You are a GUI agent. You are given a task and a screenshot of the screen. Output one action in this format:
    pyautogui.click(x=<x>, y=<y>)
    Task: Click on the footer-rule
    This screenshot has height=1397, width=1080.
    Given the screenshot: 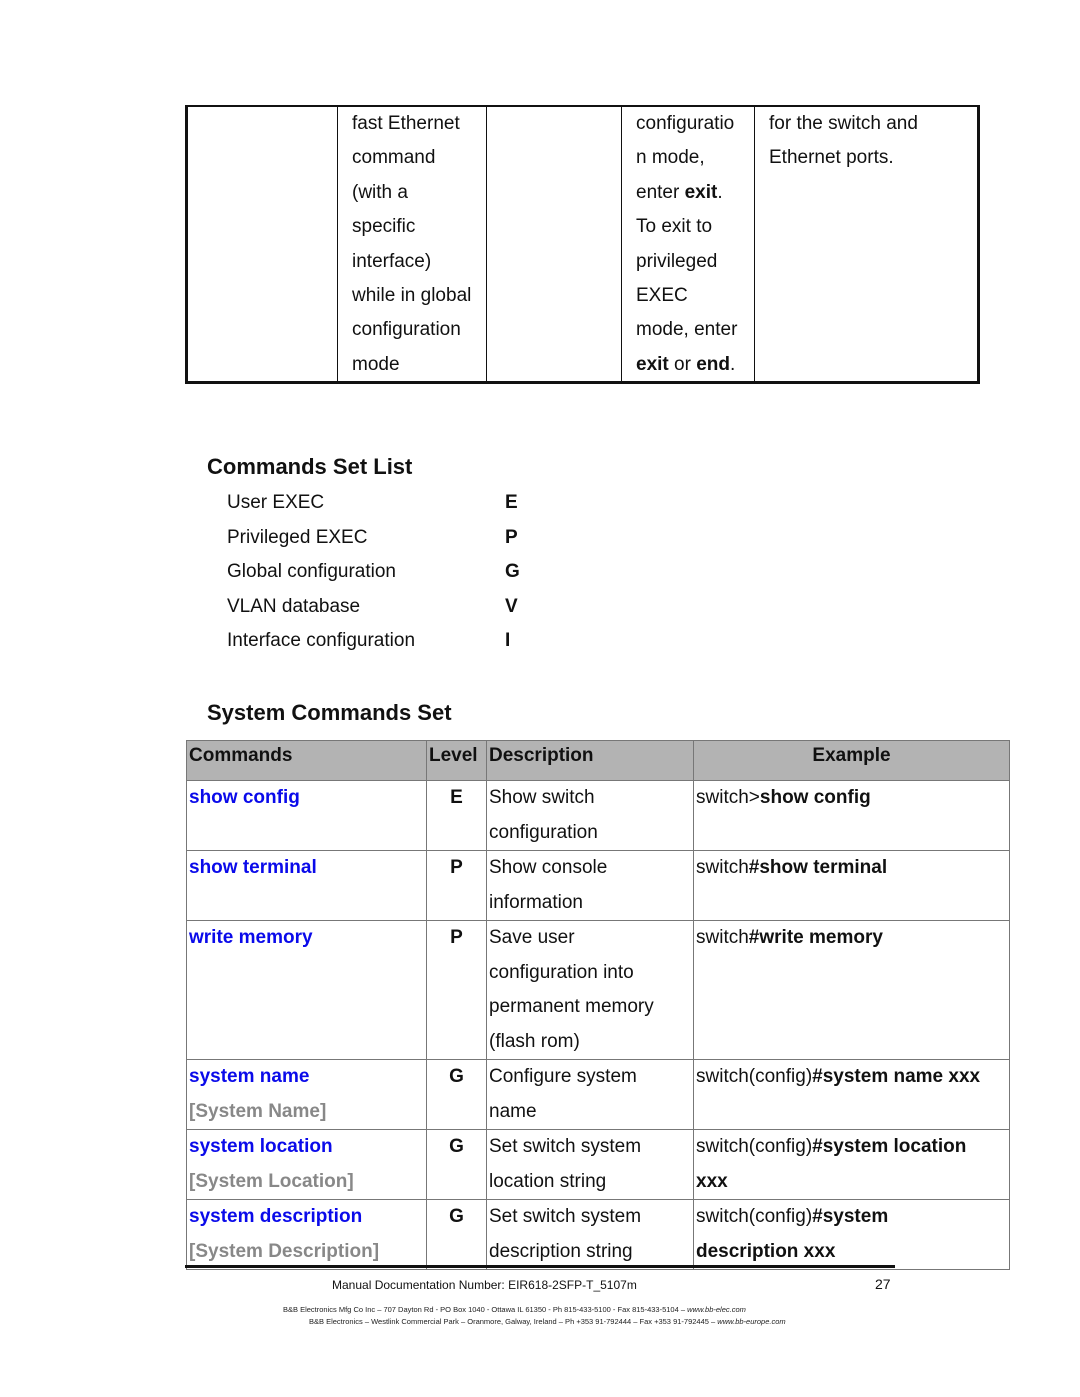 What is the action you would take?
    pyautogui.click(x=540, y=1266)
    